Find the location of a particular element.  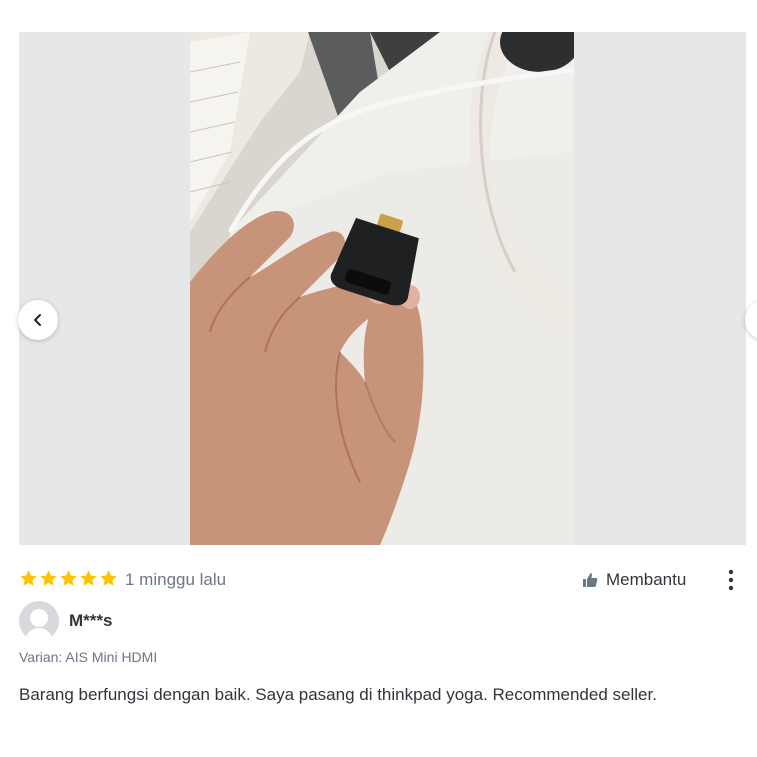

chevron-left-icon is located at coordinates (37, 320).